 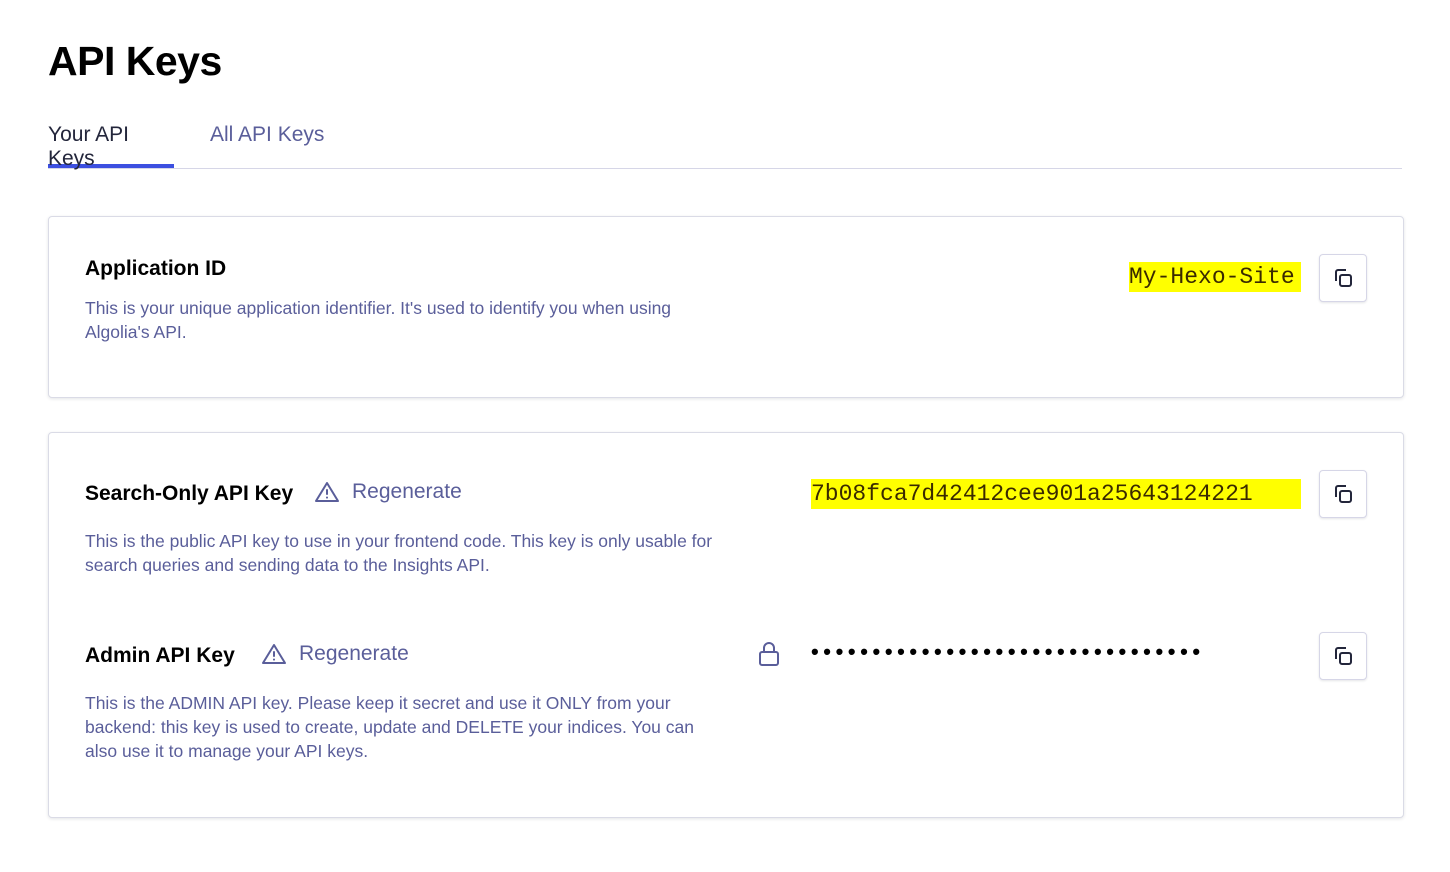 I want to click on application-id-value: My-Hexo-Site, so click(x=1215, y=277).